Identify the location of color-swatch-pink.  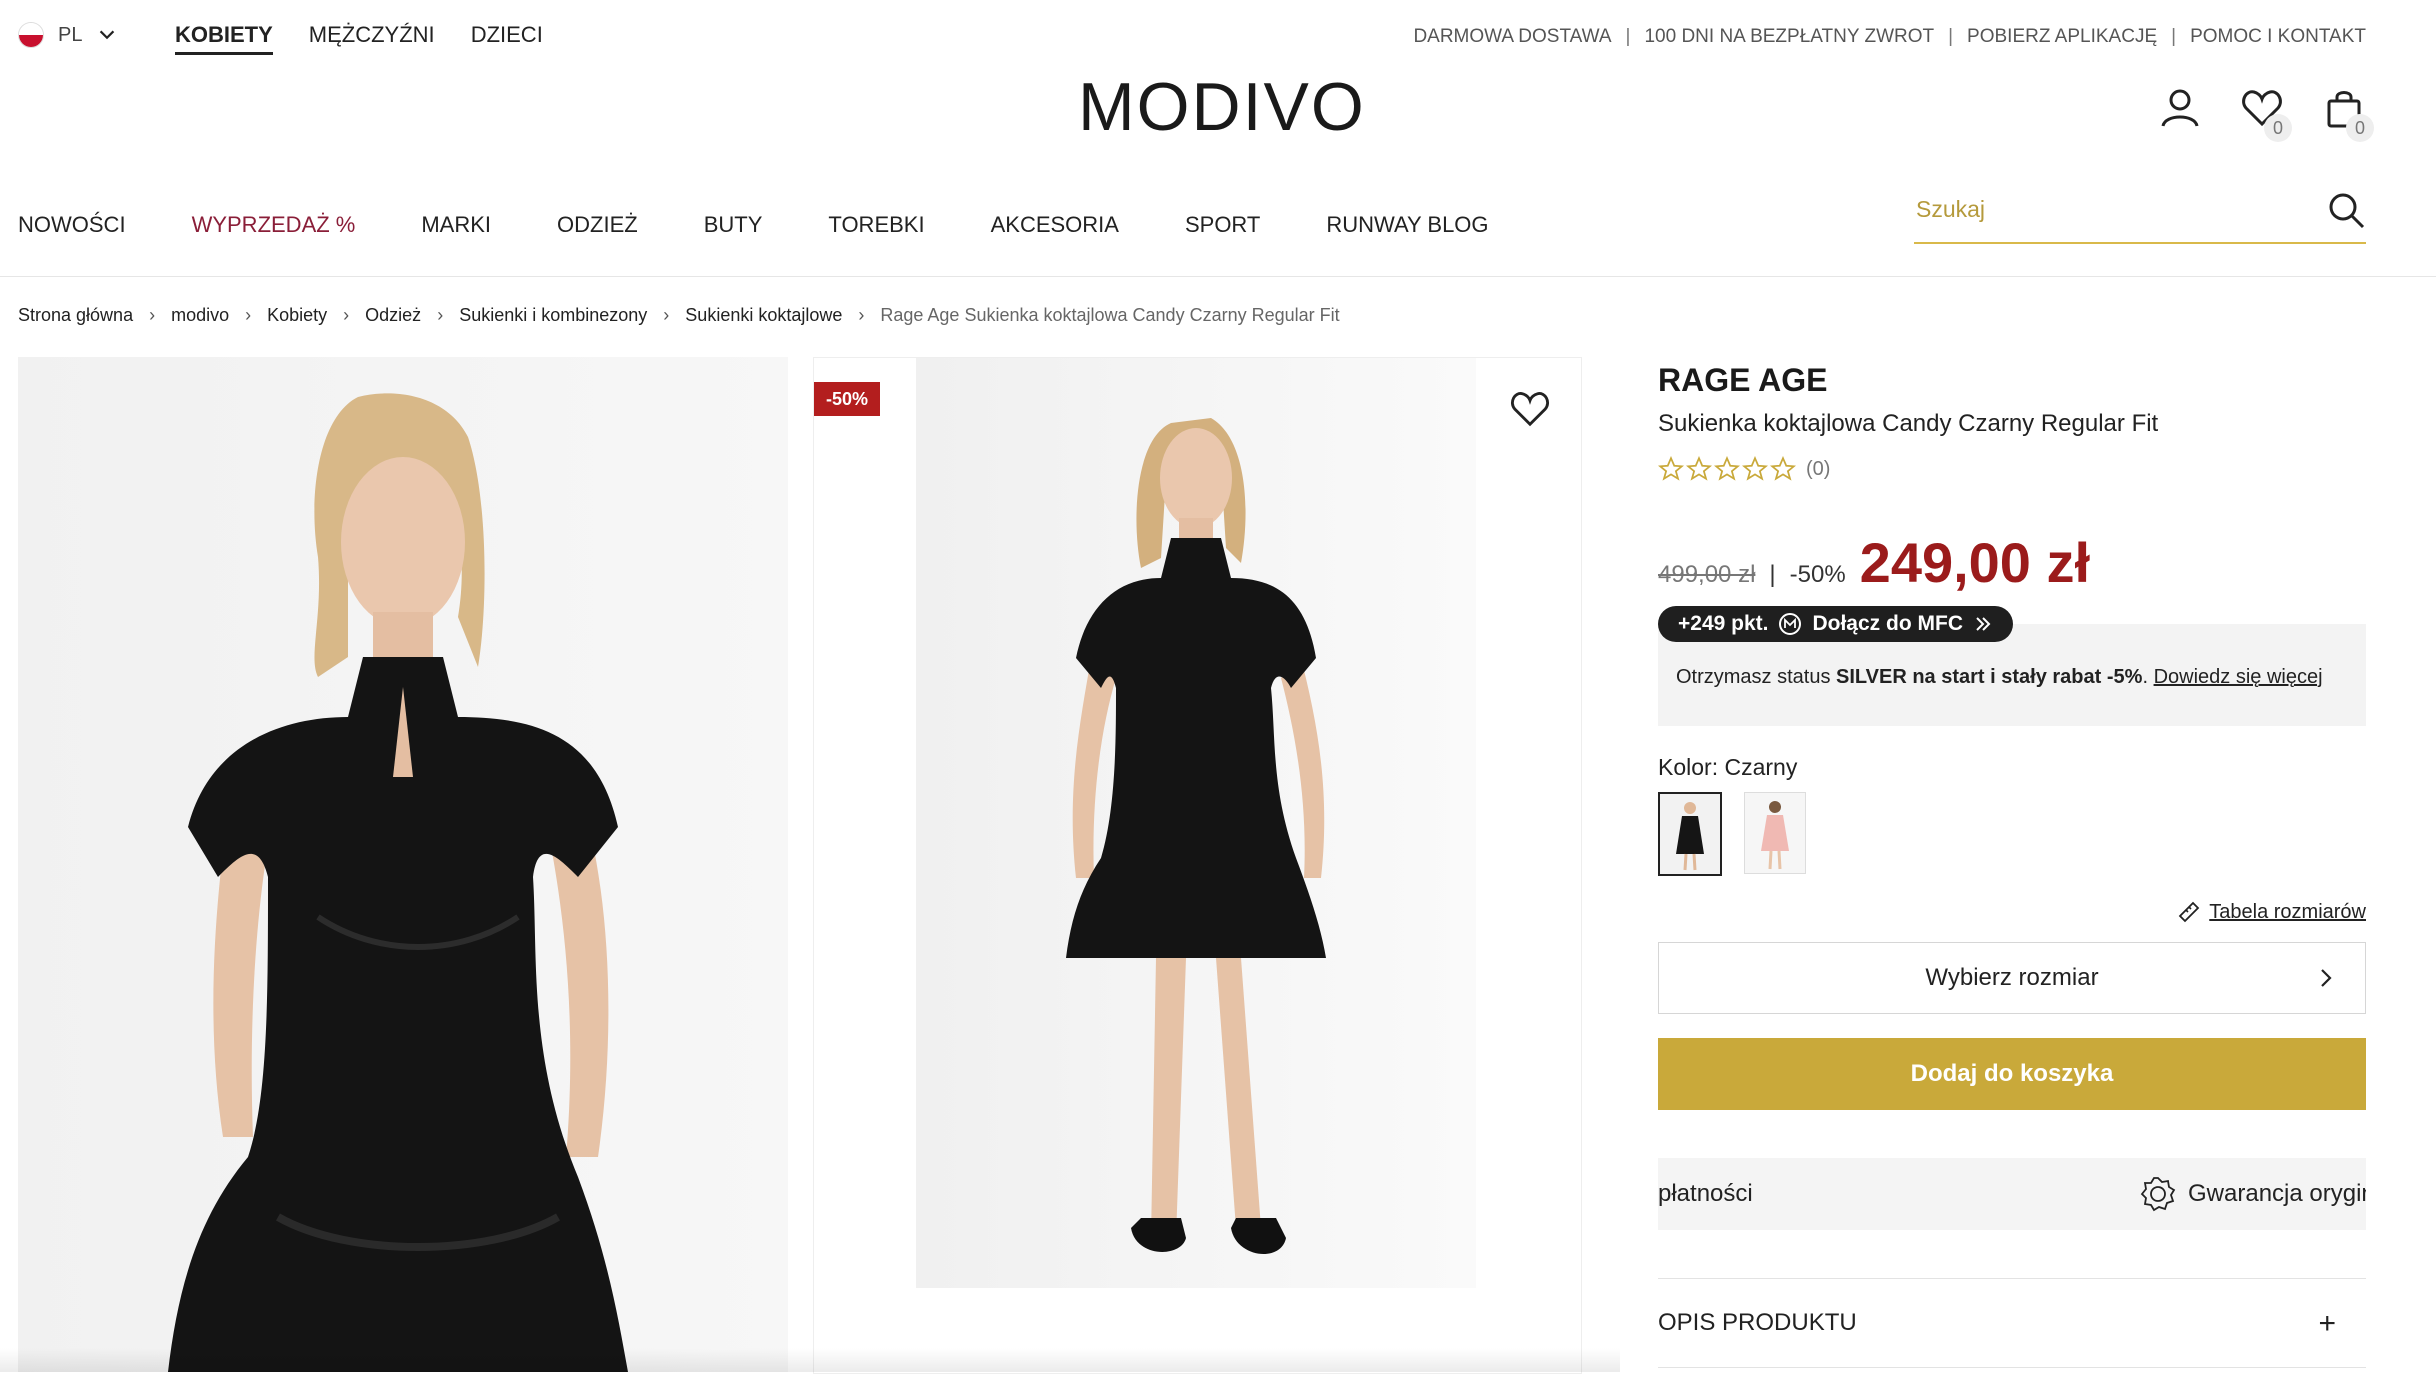
(1775, 833).